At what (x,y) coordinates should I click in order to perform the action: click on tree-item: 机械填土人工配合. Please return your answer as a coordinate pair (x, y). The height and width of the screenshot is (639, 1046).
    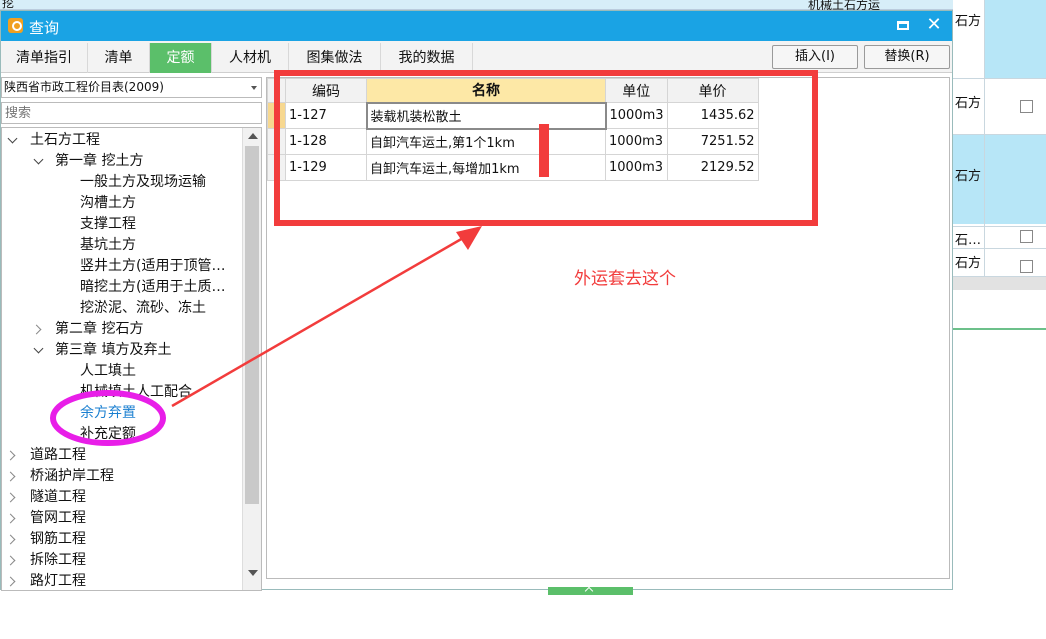
    Looking at the image, I should click on (136, 392).